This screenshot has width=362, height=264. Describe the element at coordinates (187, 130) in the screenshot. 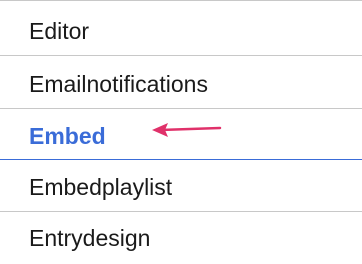

I see `arrow-left-icon` at that location.